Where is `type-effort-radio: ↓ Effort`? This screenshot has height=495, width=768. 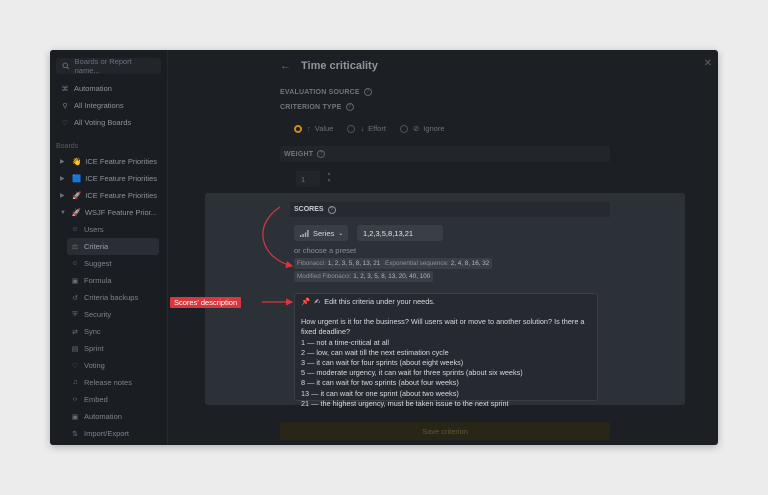 type-effort-radio: ↓ Effort is located at coordinates (366, 128).